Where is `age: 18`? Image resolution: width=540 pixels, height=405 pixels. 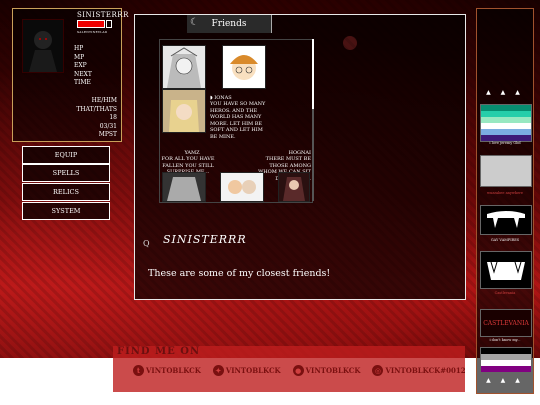 age: 18 is located at coordinates (113, 117).